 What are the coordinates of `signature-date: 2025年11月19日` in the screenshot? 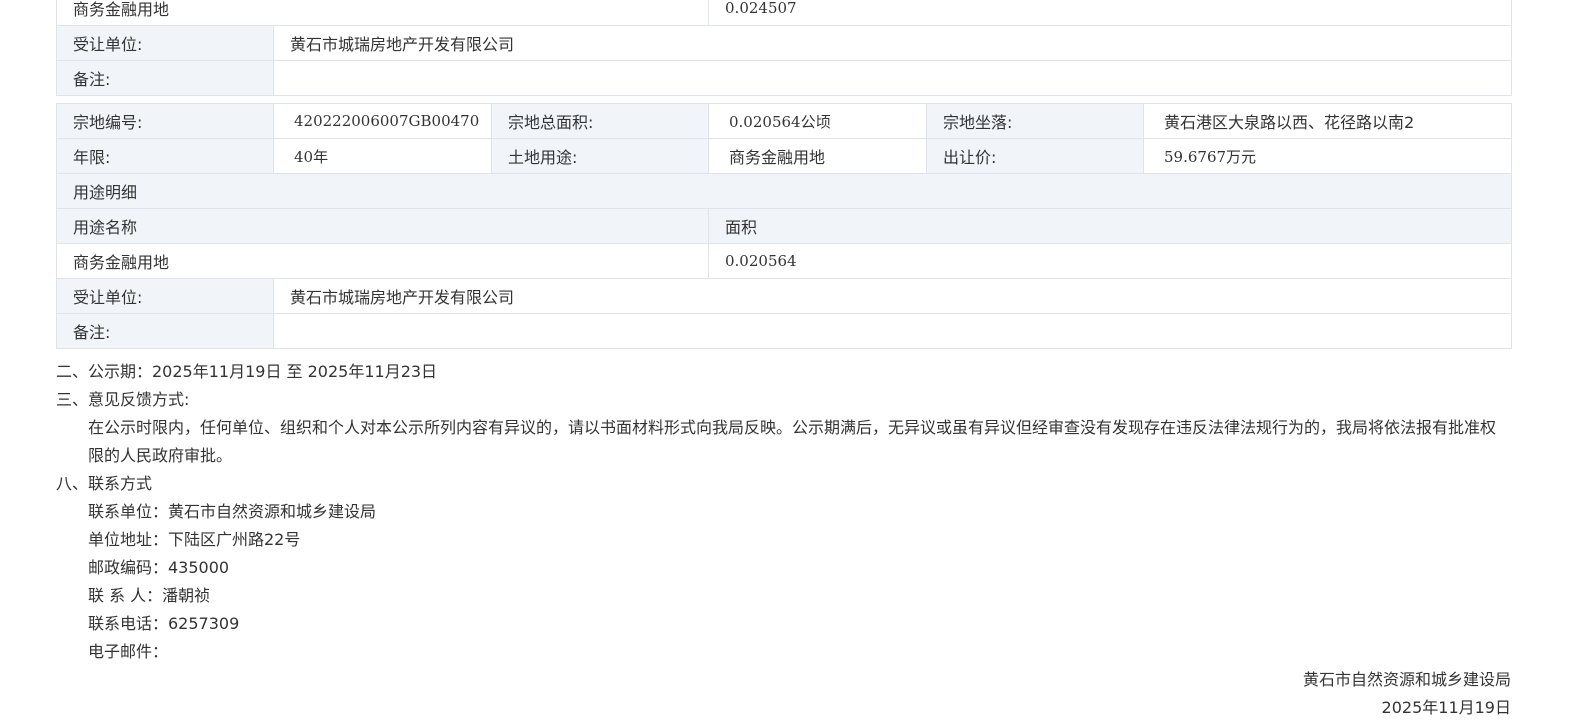 It's located at (1446, 707).